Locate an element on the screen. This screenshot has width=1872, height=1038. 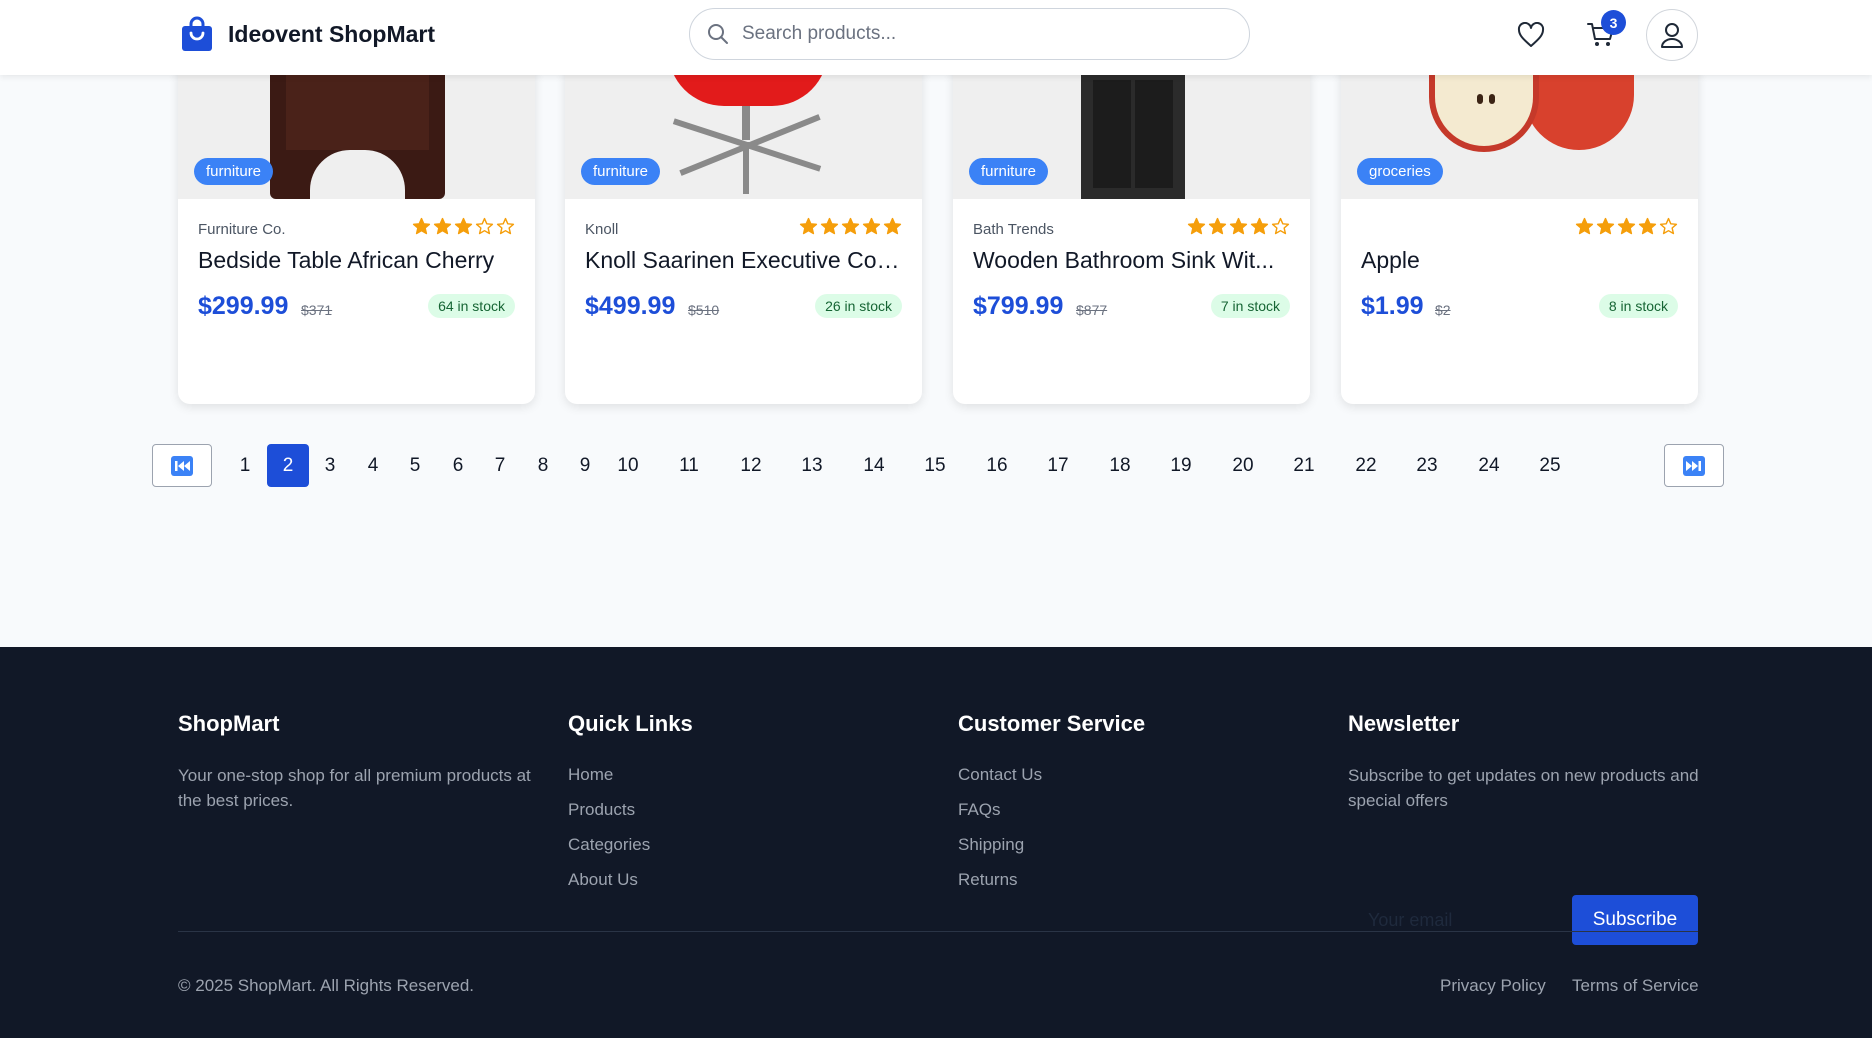
wishlist-button is located at coordinates (1531, 35).